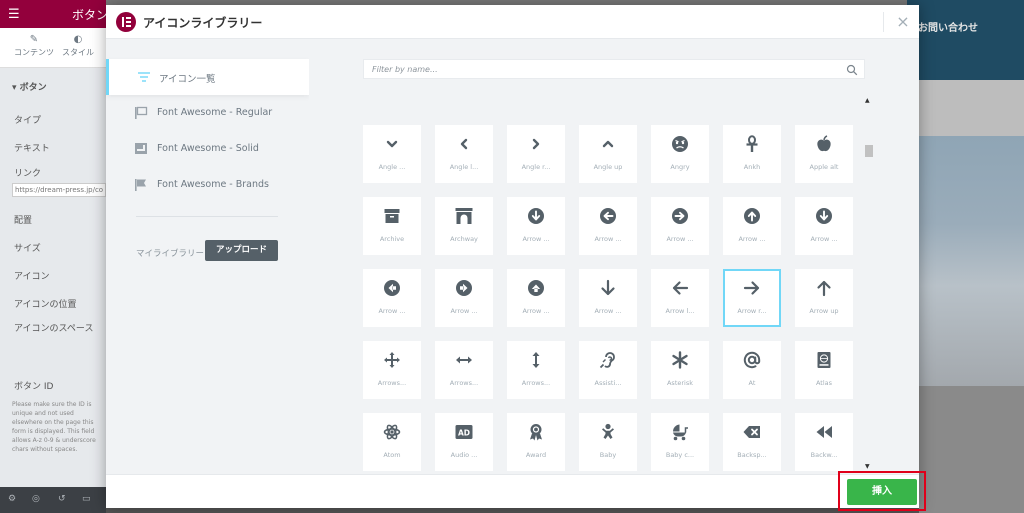 This screenshot has height=513, width=1024. I want to click on icon-tile-label: Asterisk, so click(679, 383).